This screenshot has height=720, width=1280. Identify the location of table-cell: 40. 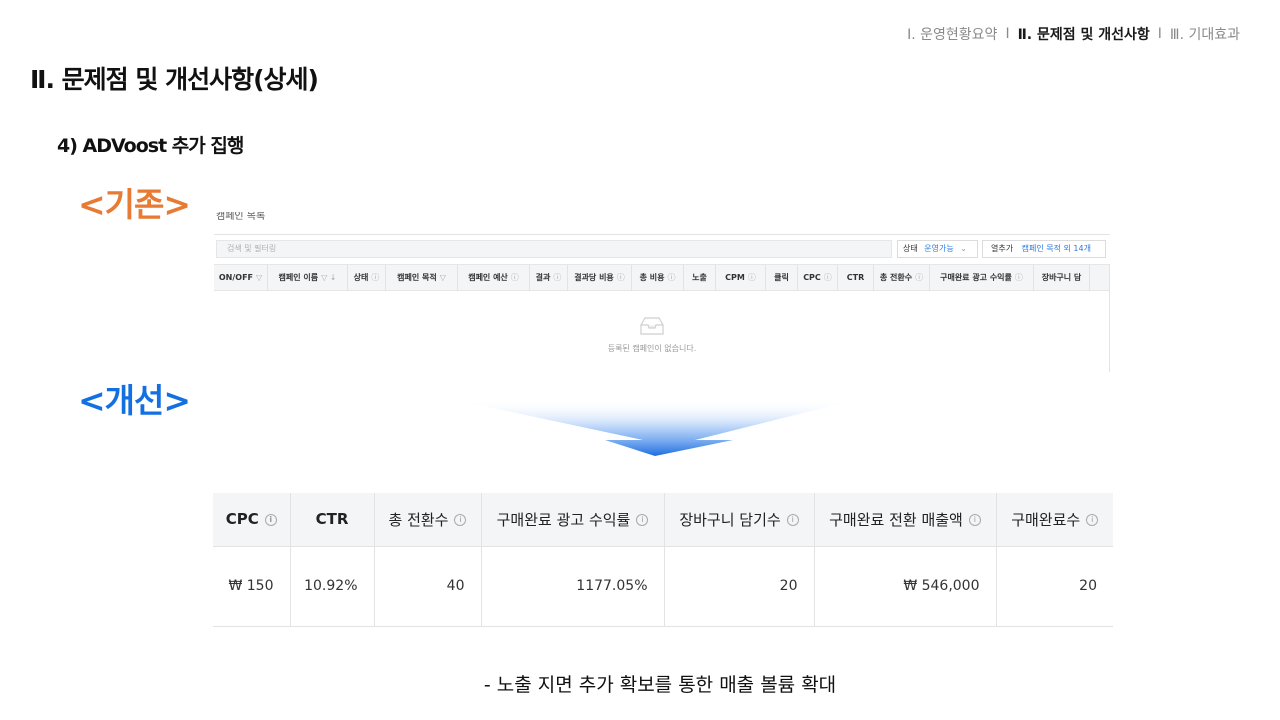
(428, 586).